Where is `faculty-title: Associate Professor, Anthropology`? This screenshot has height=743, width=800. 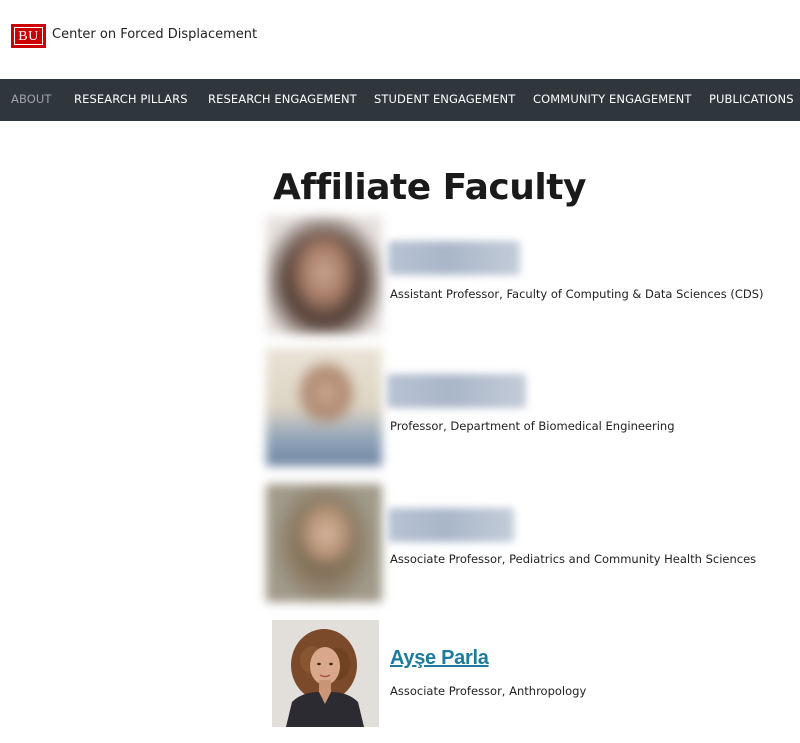 faculty-title: Associate Professor, Anthropology is located at coordinates (488, 691).